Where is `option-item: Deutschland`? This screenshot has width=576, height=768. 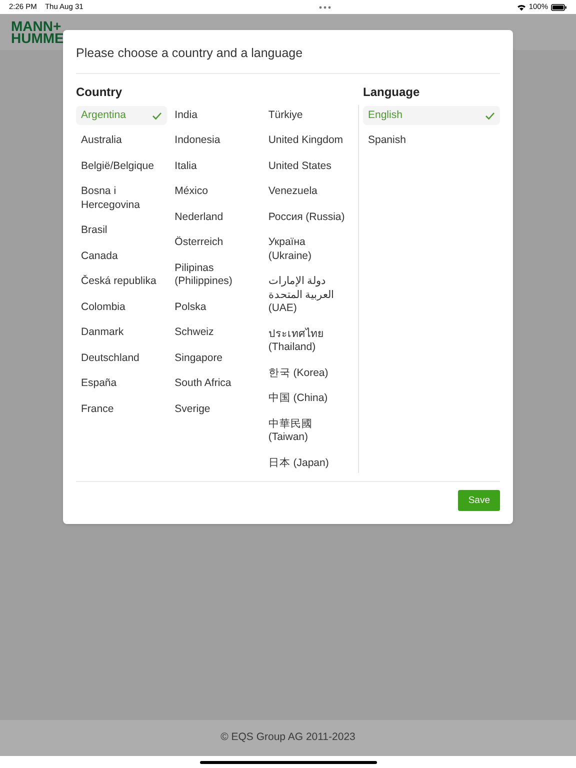 option-item: Deutschland is located at coordinates (121, 358).